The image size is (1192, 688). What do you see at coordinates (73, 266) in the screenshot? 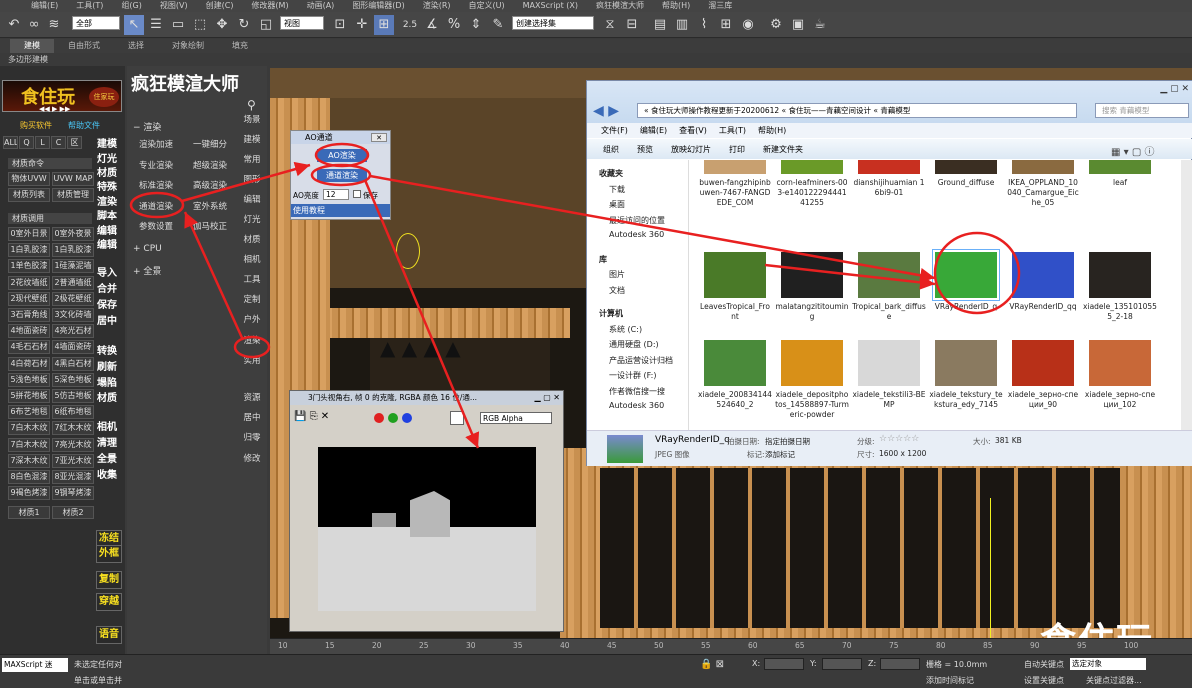
I see `material-preset-button: 1硅藻泥墙` at bounding box center [73, 266].